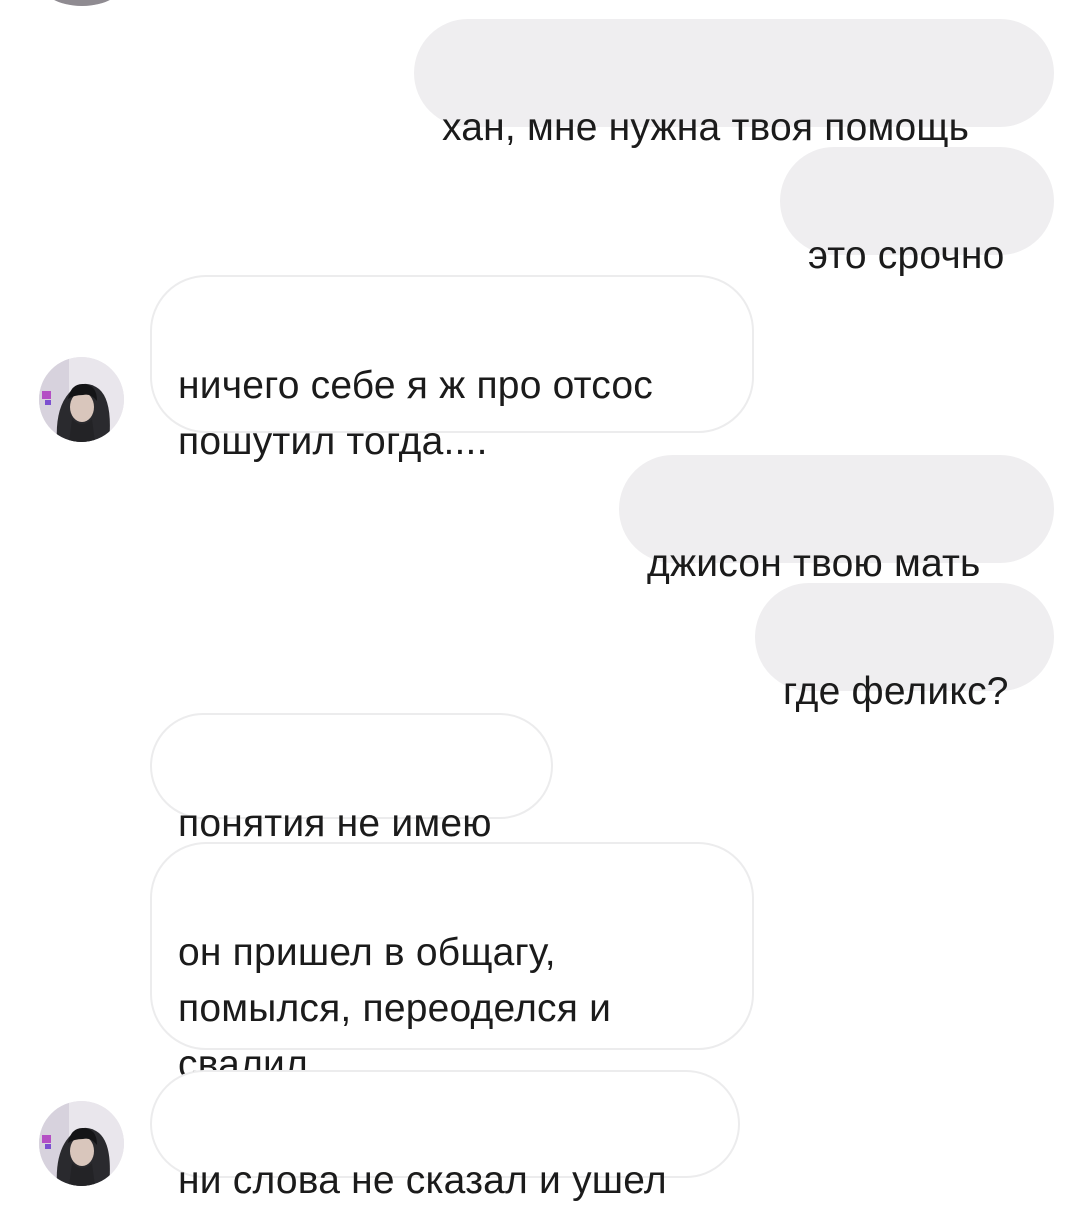 The width and height of the screenshot is (1080, 1209). Describe the element at coordinates (734, 84) in the screenshot. I see `message-bubble-sent: хан, мне нужна твоя помощь` at that location.